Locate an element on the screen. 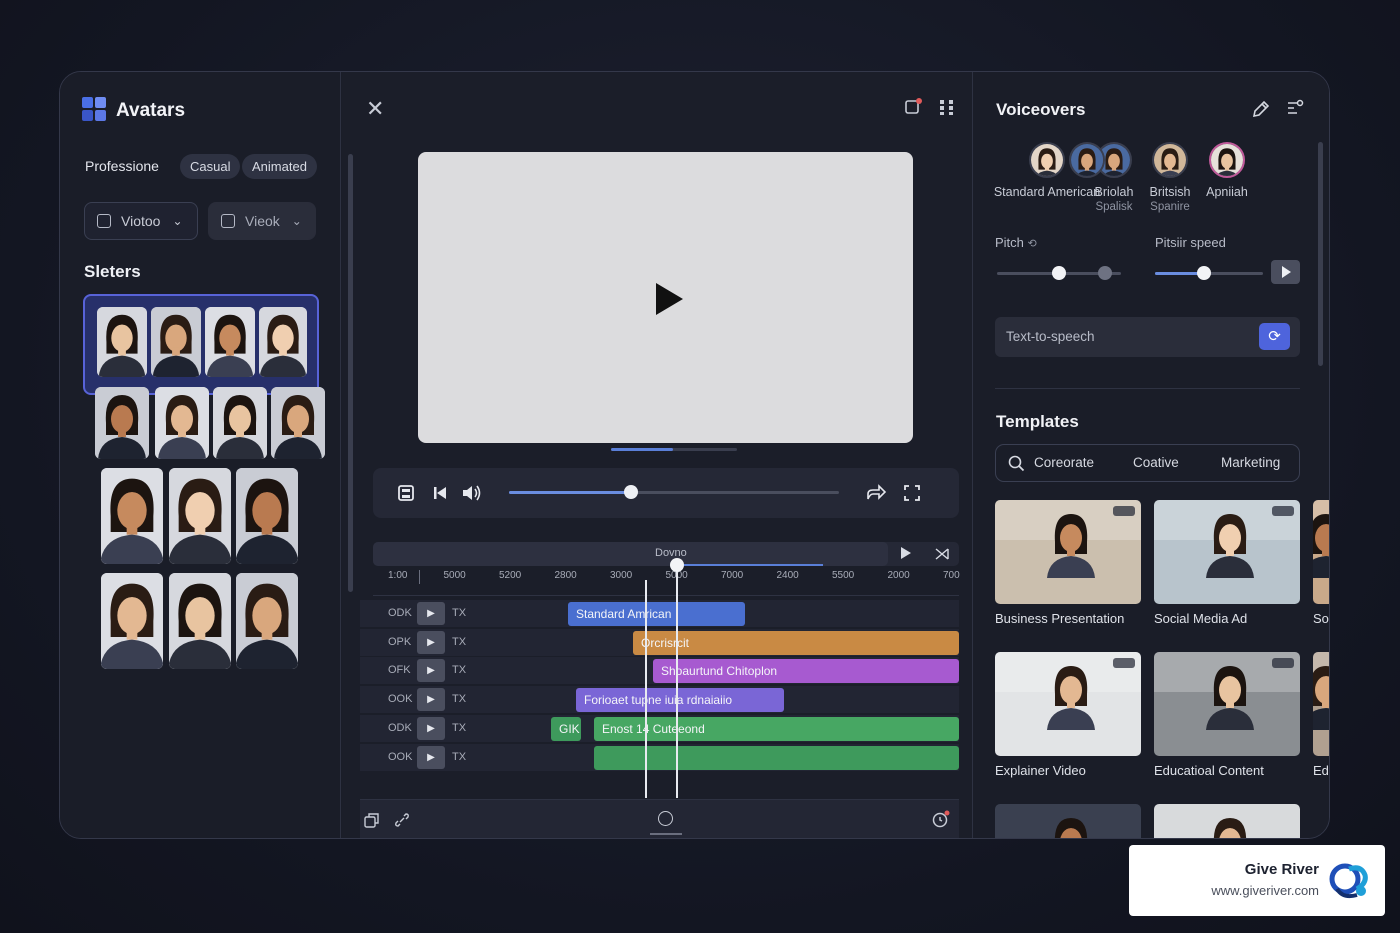  chevron-down-icon: ⌄ is located at coordinates (296, 221).